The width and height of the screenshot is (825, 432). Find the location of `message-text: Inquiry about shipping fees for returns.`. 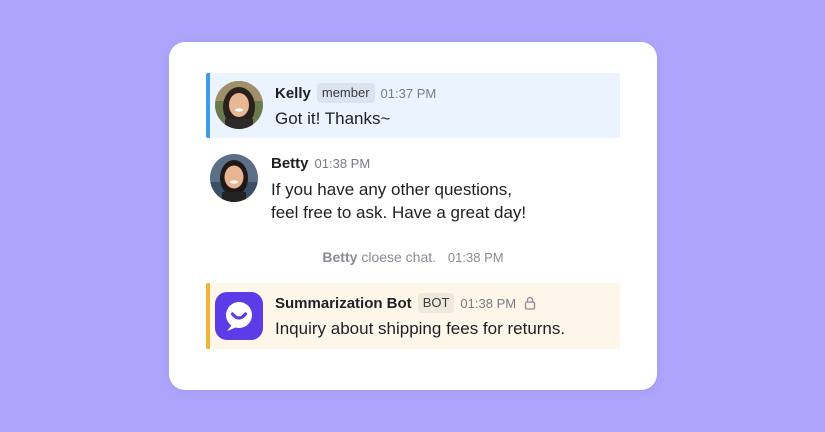

message-text: Inquiry about shipping fees for returns. is located at coordinates (420, 328).